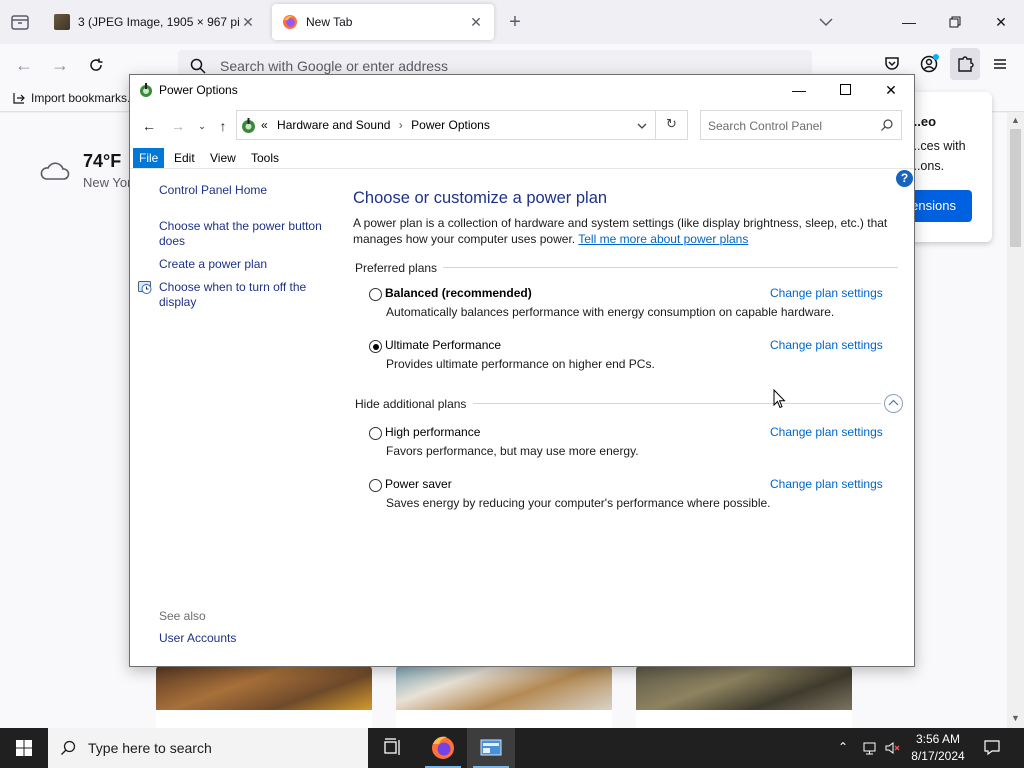 The height and width of the screenshot is (768, 1024). I want to click on windows-logo-icon, so click(24, 748).